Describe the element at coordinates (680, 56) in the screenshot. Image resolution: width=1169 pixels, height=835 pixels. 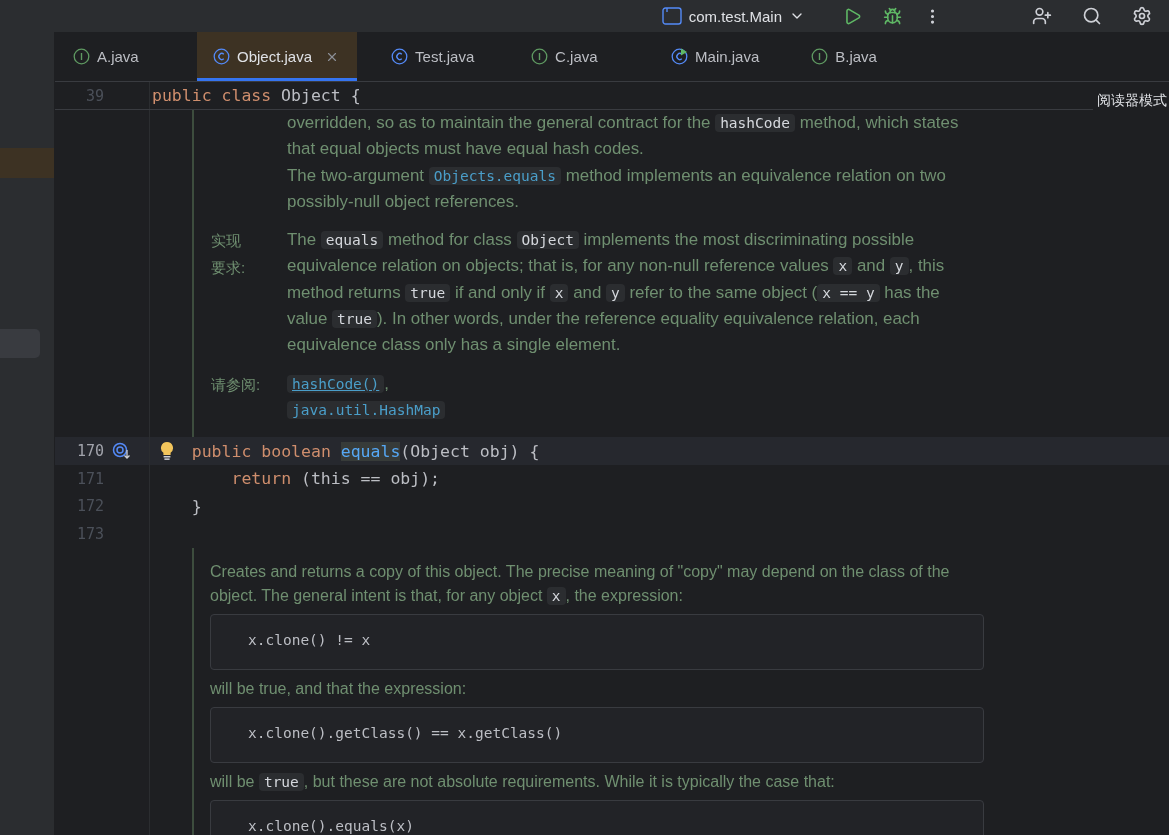
I see `runnable-class-icon` at that location.